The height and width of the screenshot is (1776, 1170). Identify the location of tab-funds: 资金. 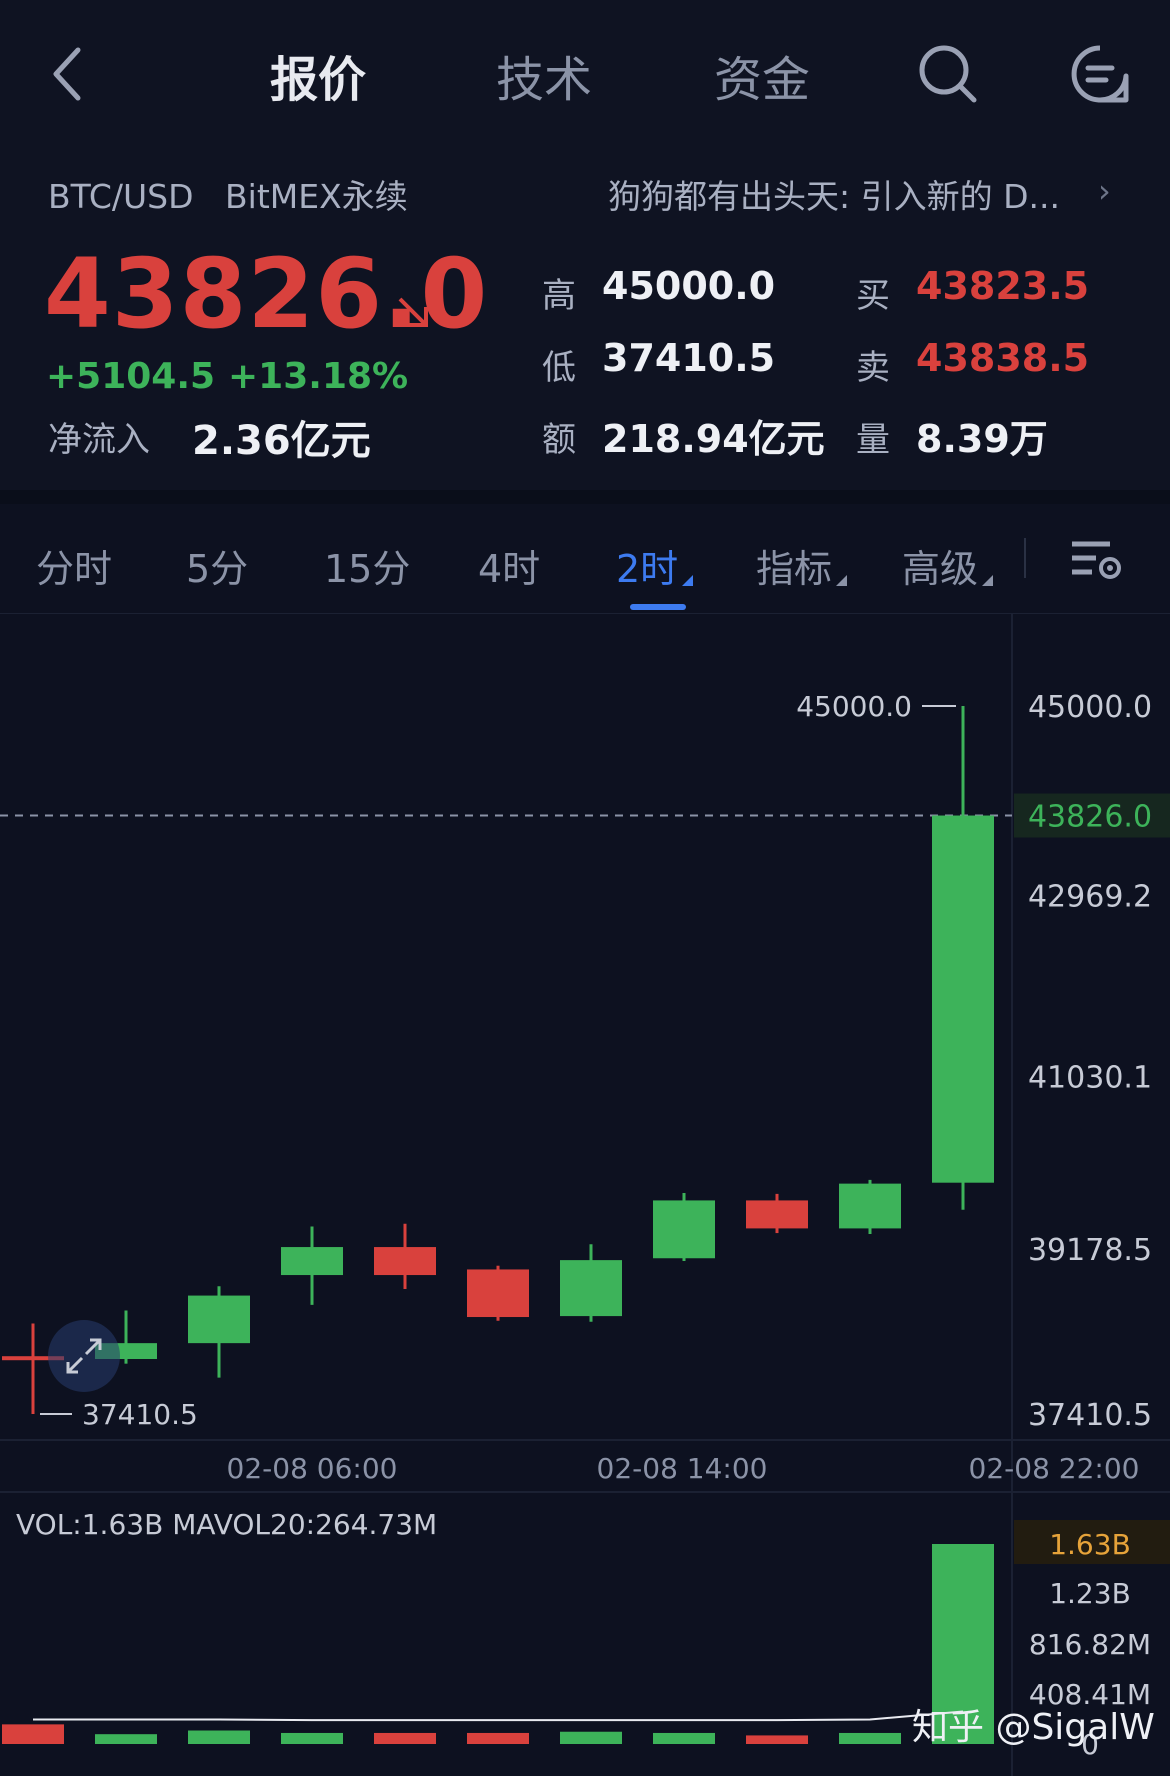
(762, 75).